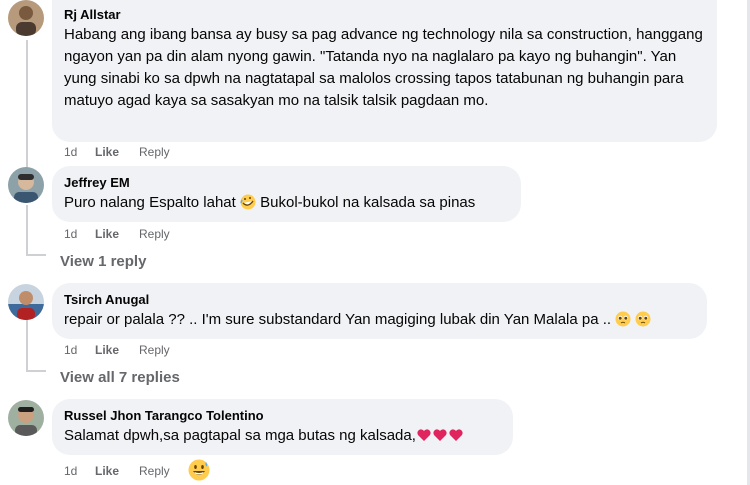 Image resolution: width=750 pixels, height=485 pixels. What do you see at coordinates (286, 182) in the screenshot?
I see `comment-author: Jeffrey EM` at bounding box center [286, 182].